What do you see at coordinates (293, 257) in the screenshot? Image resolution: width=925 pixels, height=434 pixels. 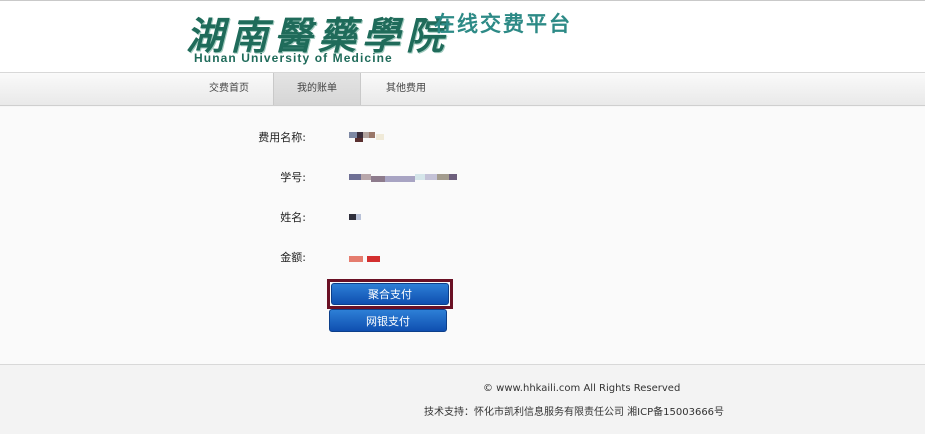 I see `amount-label: 金额:` at bounding box center [293, 257].